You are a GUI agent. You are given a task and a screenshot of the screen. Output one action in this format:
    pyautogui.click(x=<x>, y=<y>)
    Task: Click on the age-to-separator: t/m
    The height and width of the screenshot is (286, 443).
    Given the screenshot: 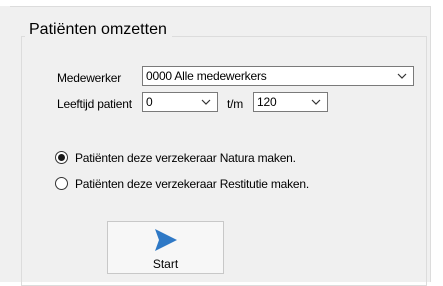 What is the action you would take?
    pyautogui.click(x=235, y=104)
    